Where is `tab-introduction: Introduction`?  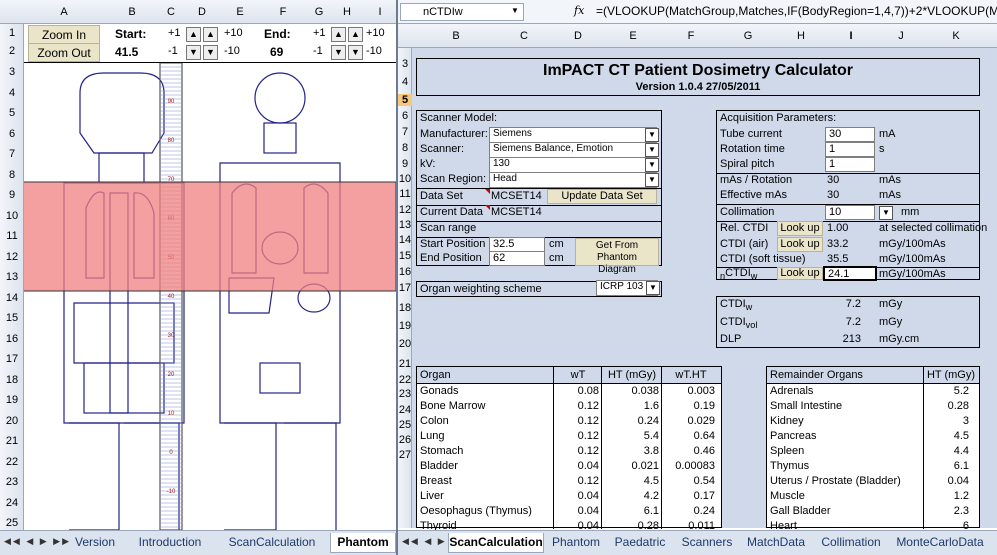 tab-introduction: Introduction is located at coordinates (170, 543).